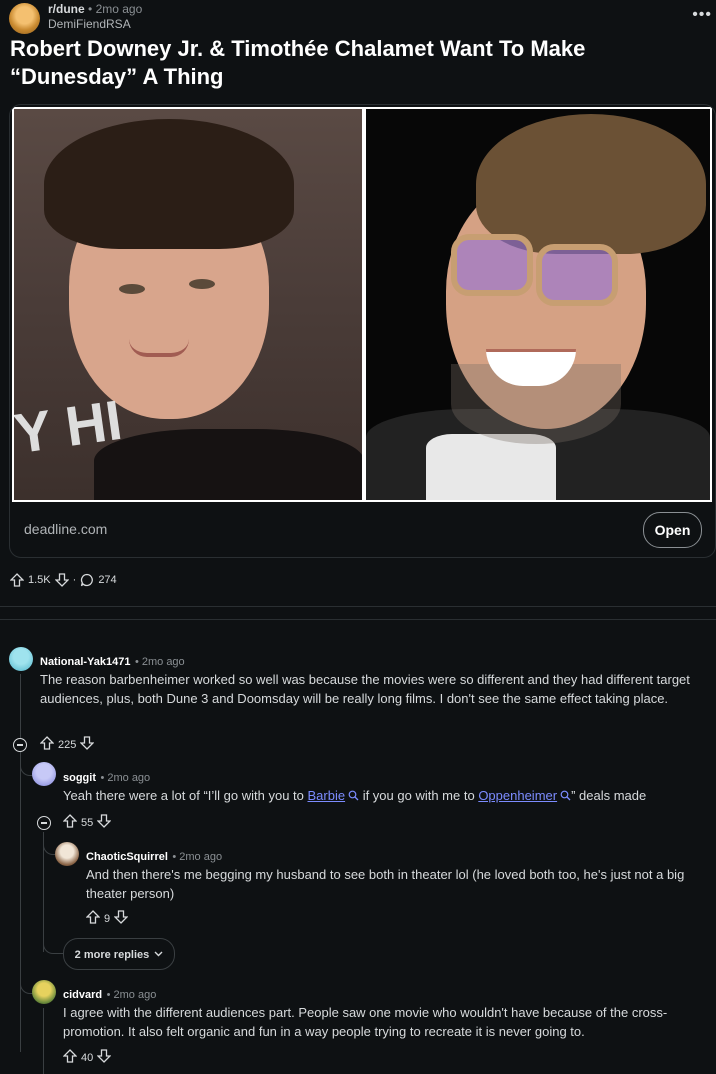  What do you see at coordinates (228, 464) in the screenshot?
I see `shirt-shape` at bounding box center [228, 464].